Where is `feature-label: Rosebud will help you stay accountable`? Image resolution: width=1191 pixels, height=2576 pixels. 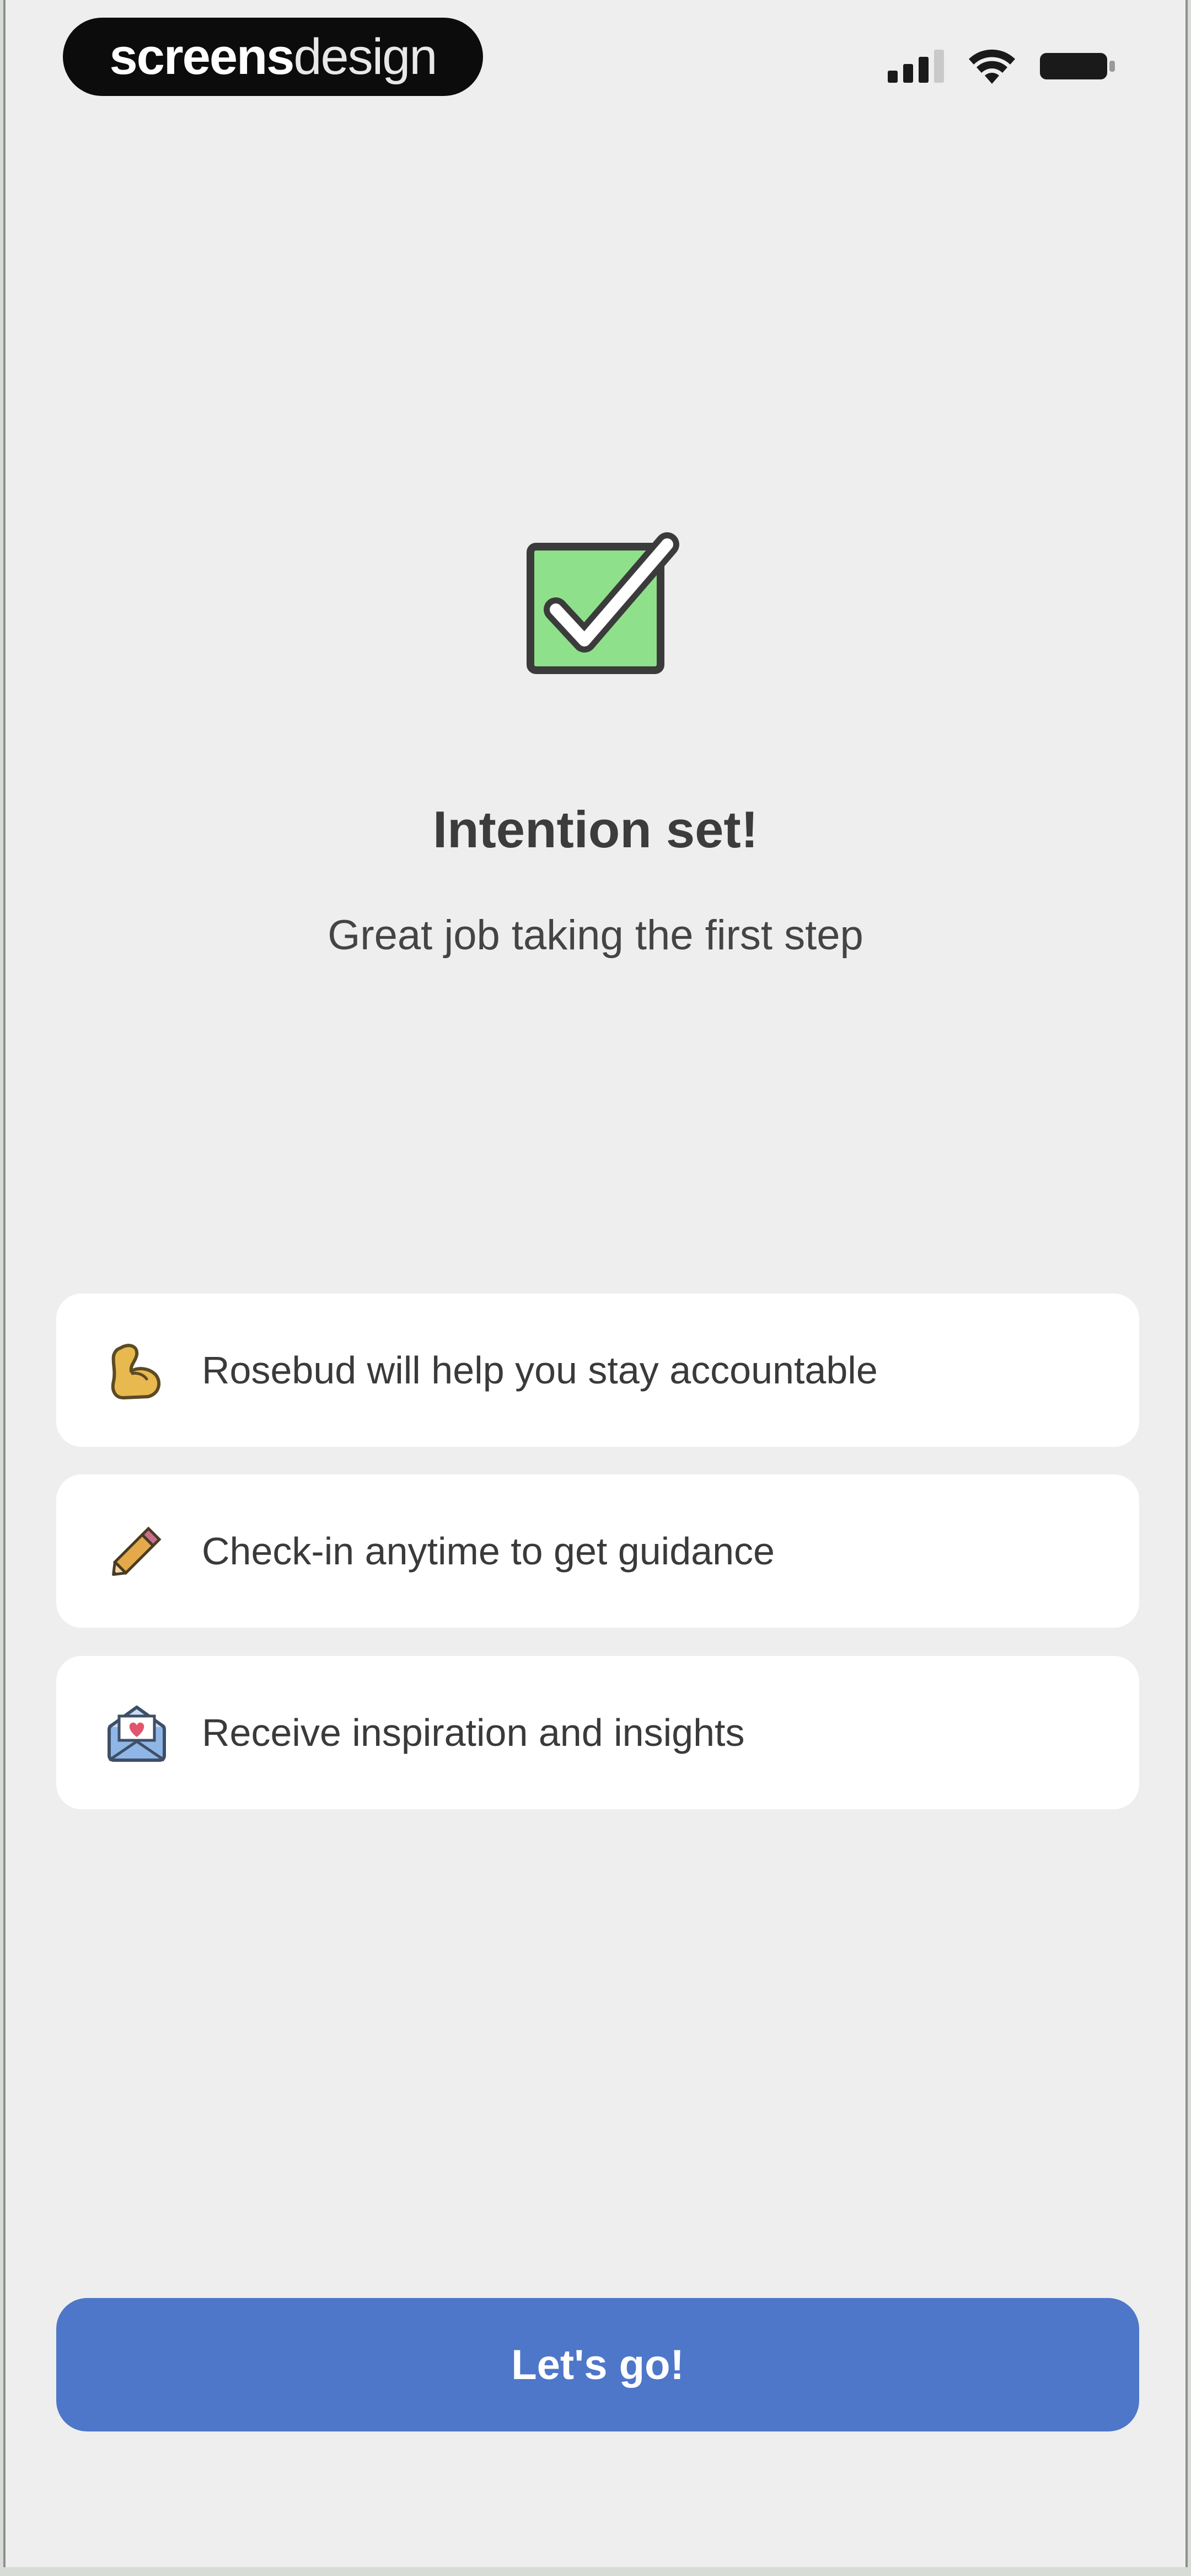 feature-label: Rosebud will help you stay accountable is located at coordinates (540, 1370).